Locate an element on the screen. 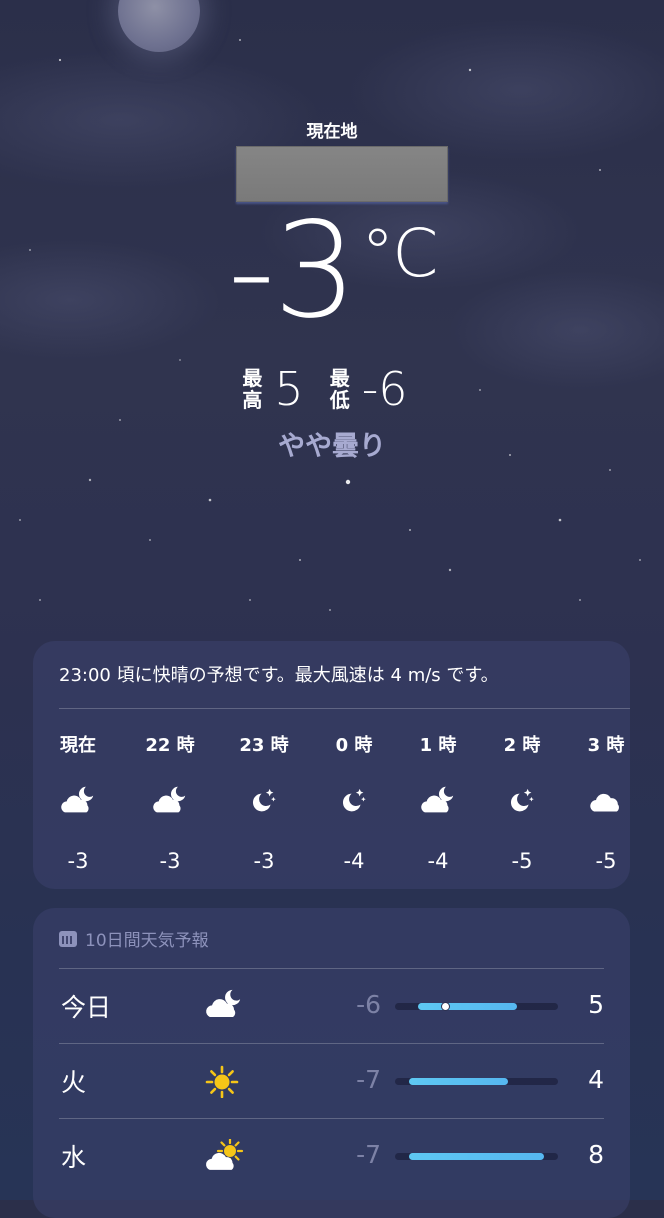 The image size is (664, 1218). hourly-time-label: 1 時 is located at coordinates (438, 745).